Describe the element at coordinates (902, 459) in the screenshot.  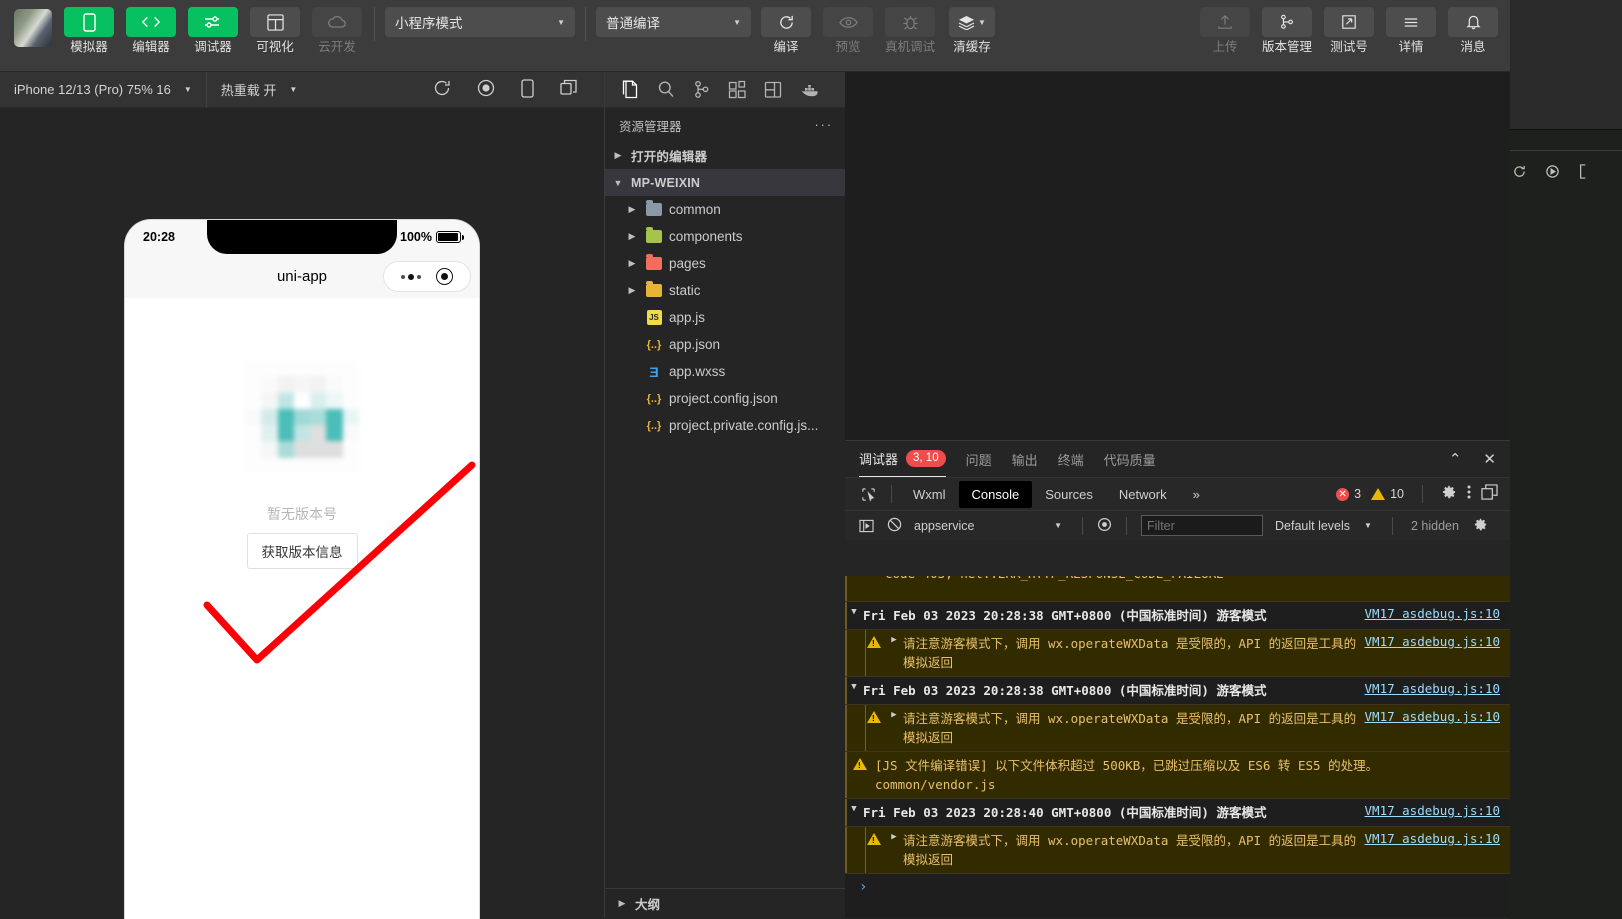
I see `tab-debugger: 调试器 3, 10` at that location.